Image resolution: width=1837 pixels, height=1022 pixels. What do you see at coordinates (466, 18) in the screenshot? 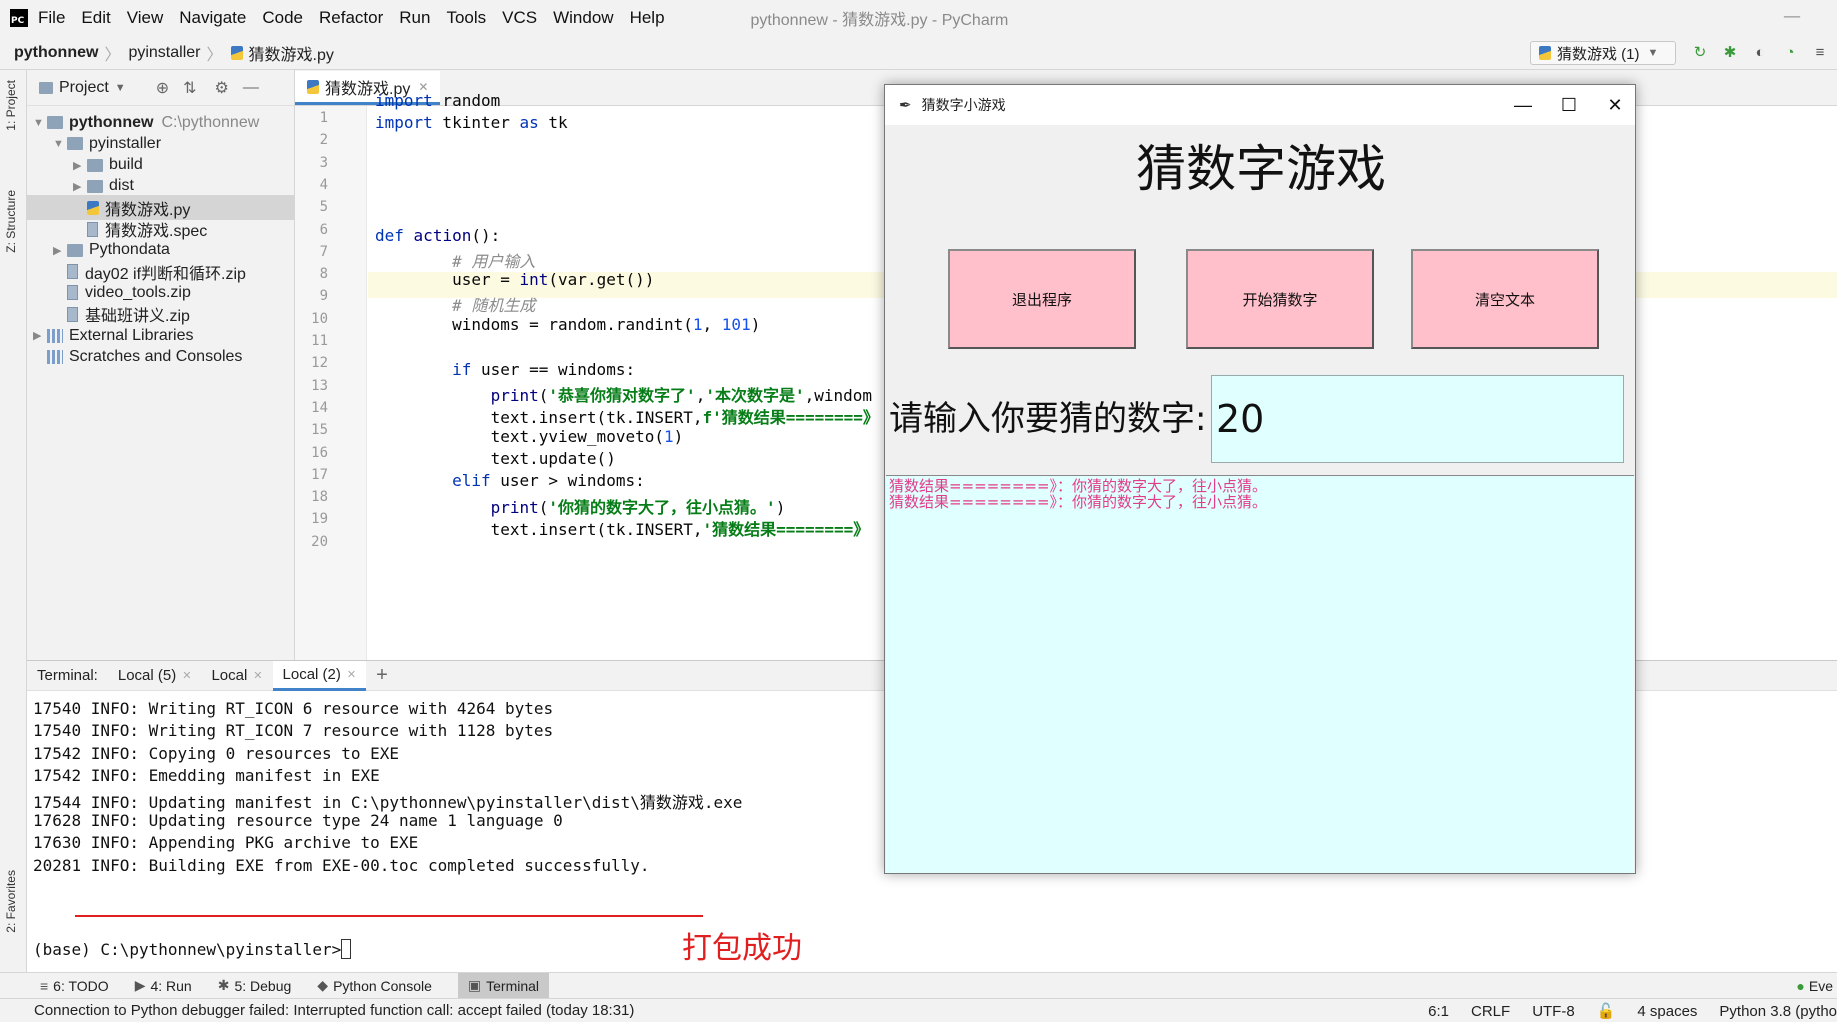
I see `menu-tools: Tools` at bounding box center [466, 18].